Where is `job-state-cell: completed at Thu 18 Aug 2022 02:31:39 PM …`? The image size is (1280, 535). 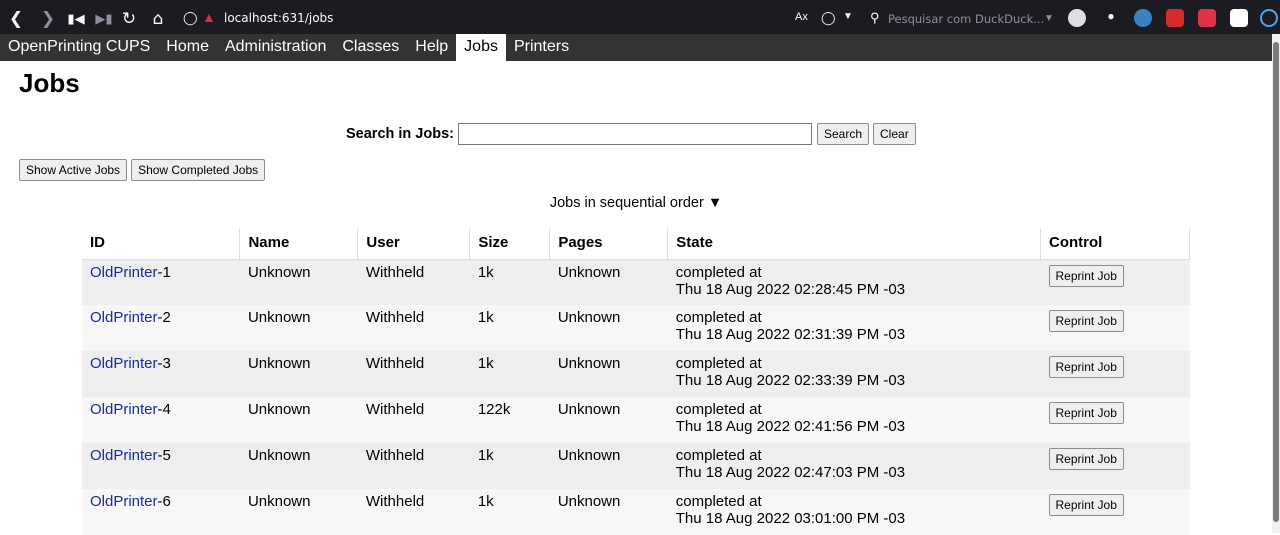
job-state-cell: completed at Thu 18 Aug 2022 02:31:39 PM … is located at coordinates (854, 328).